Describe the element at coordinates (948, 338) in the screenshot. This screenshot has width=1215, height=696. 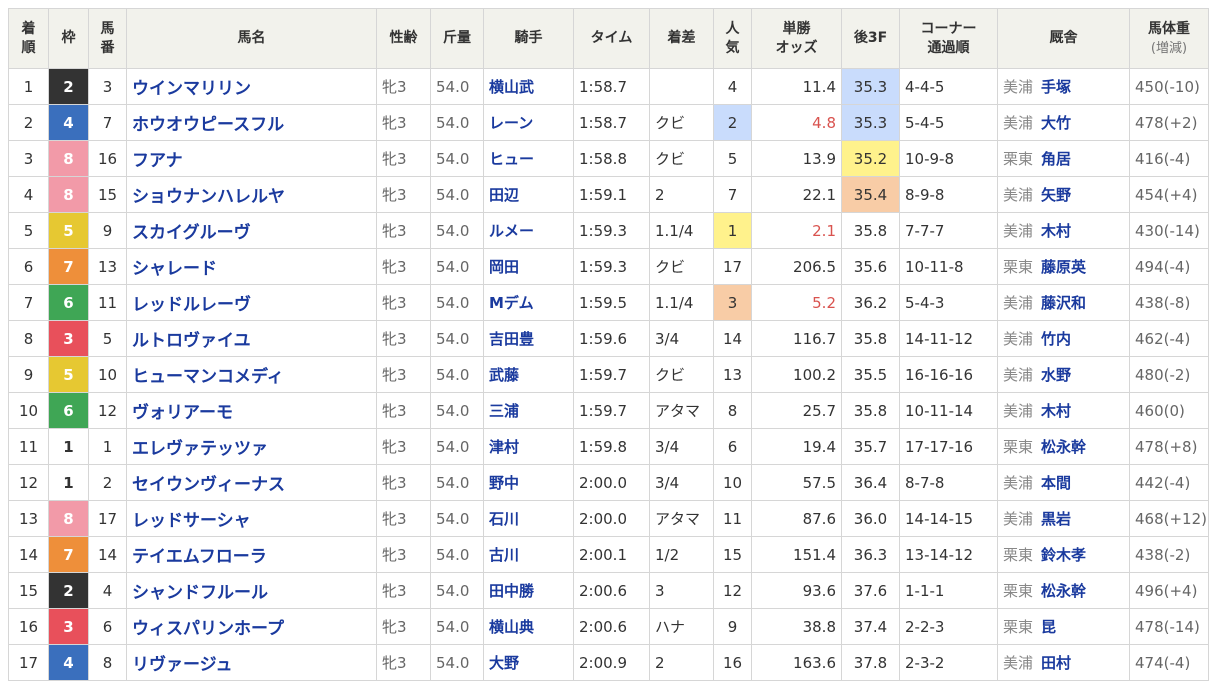
I see `corner-positions: 14-11-12` at that location.